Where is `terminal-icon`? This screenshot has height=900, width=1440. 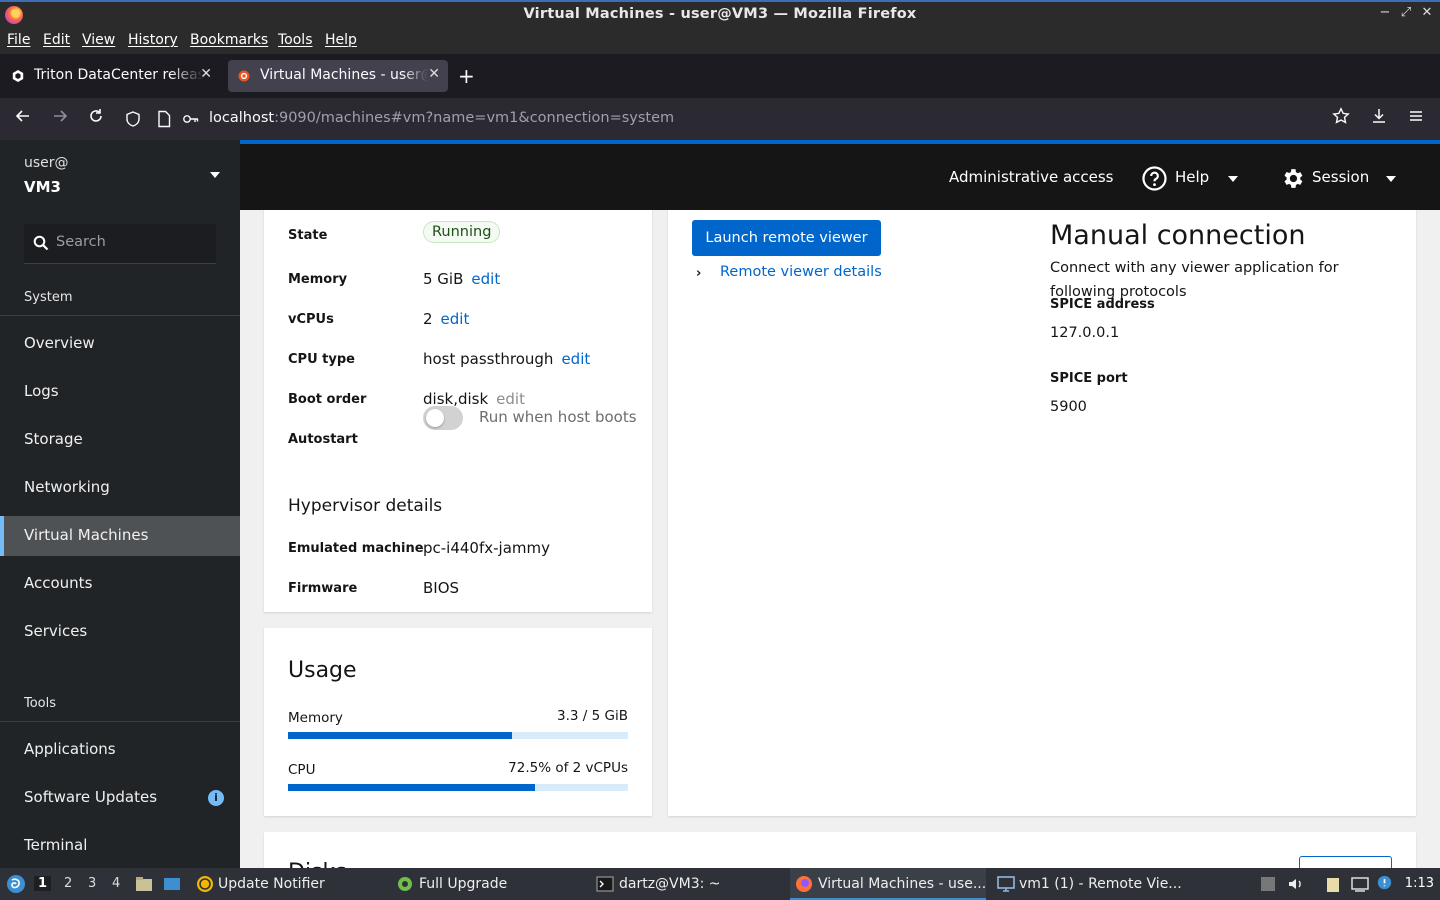 terminal-icon is located at coordinates (605, 884).